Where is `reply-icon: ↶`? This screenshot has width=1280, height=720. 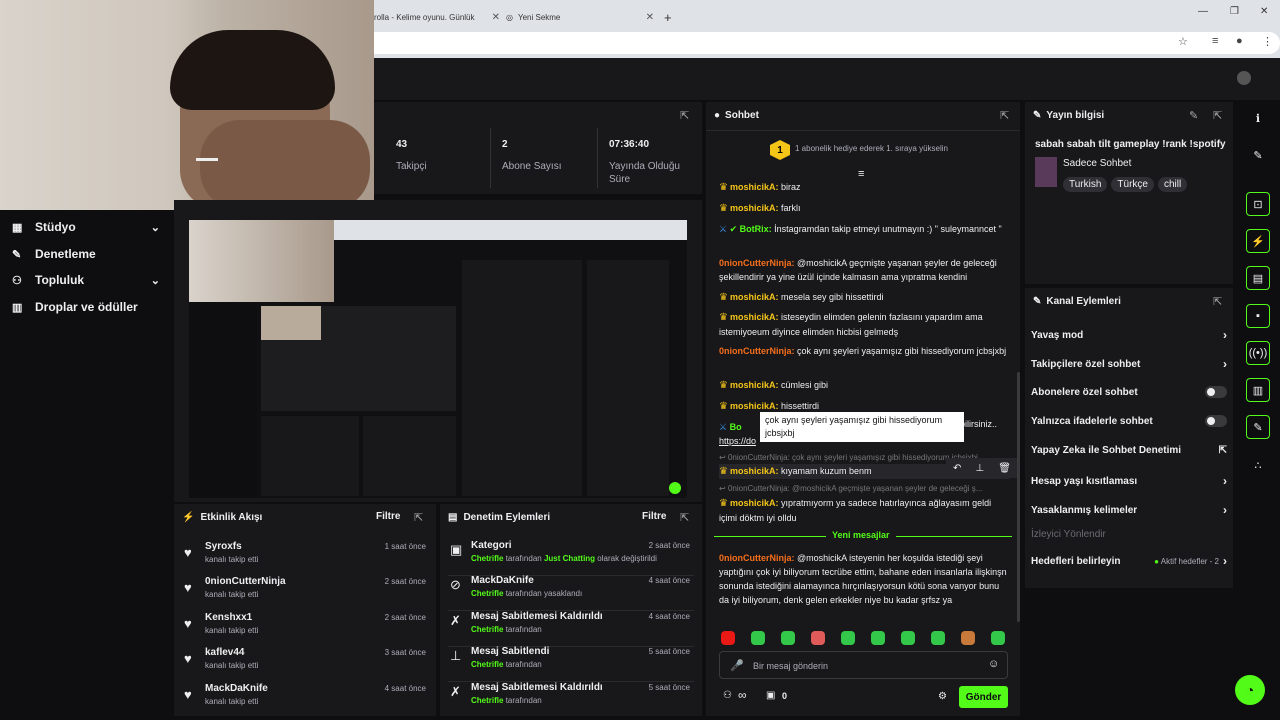 reply-icon: ↶ is located at coordinates (957, 468).